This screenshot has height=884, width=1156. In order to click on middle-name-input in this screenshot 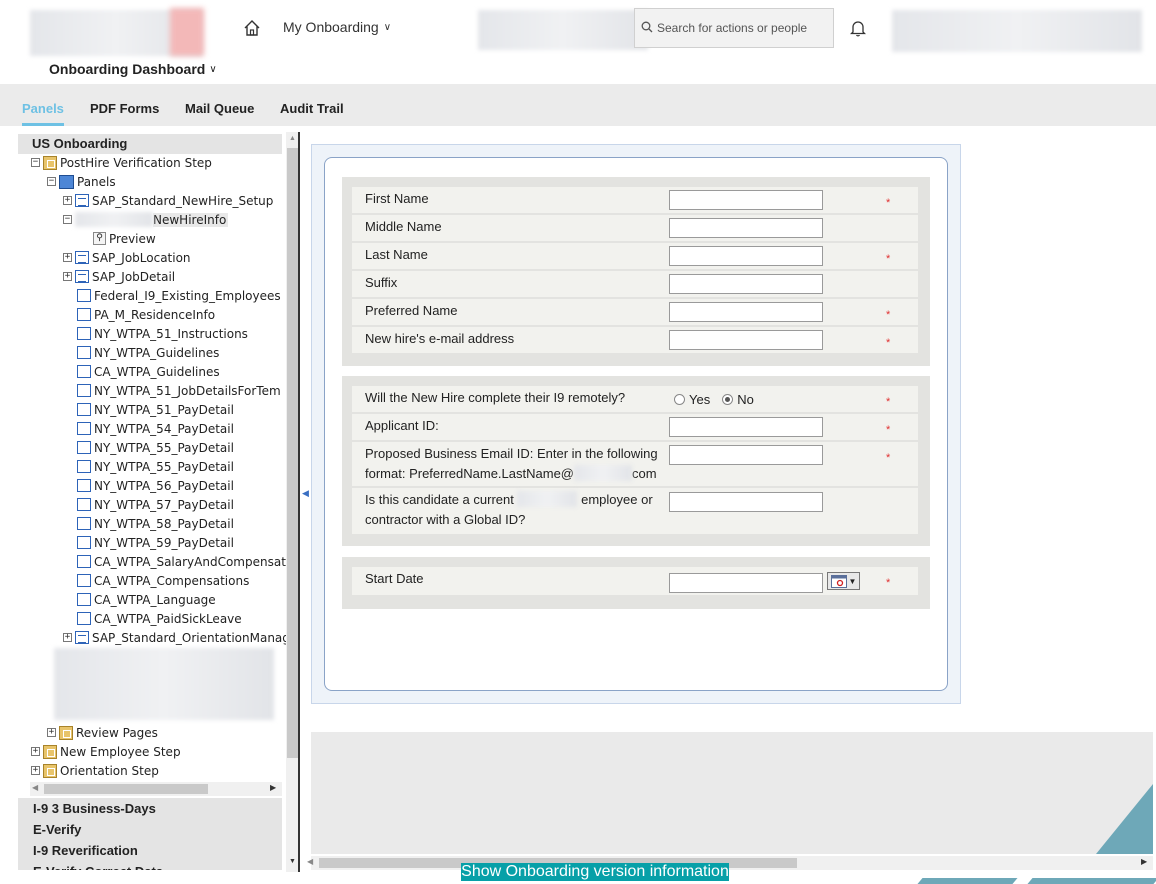, I will do `click(746, 228)`.